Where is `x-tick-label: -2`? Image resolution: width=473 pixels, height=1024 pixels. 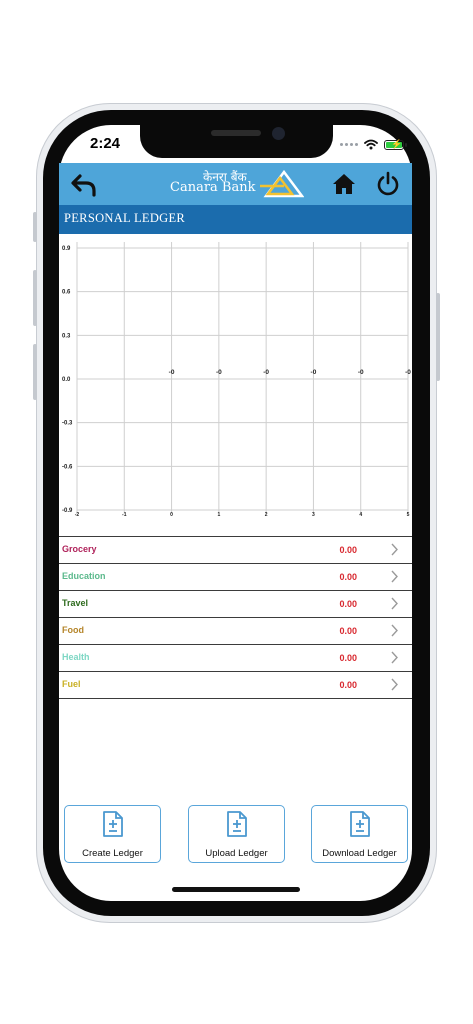
x-tick-label: -2 is located at coordinates (77, 515).